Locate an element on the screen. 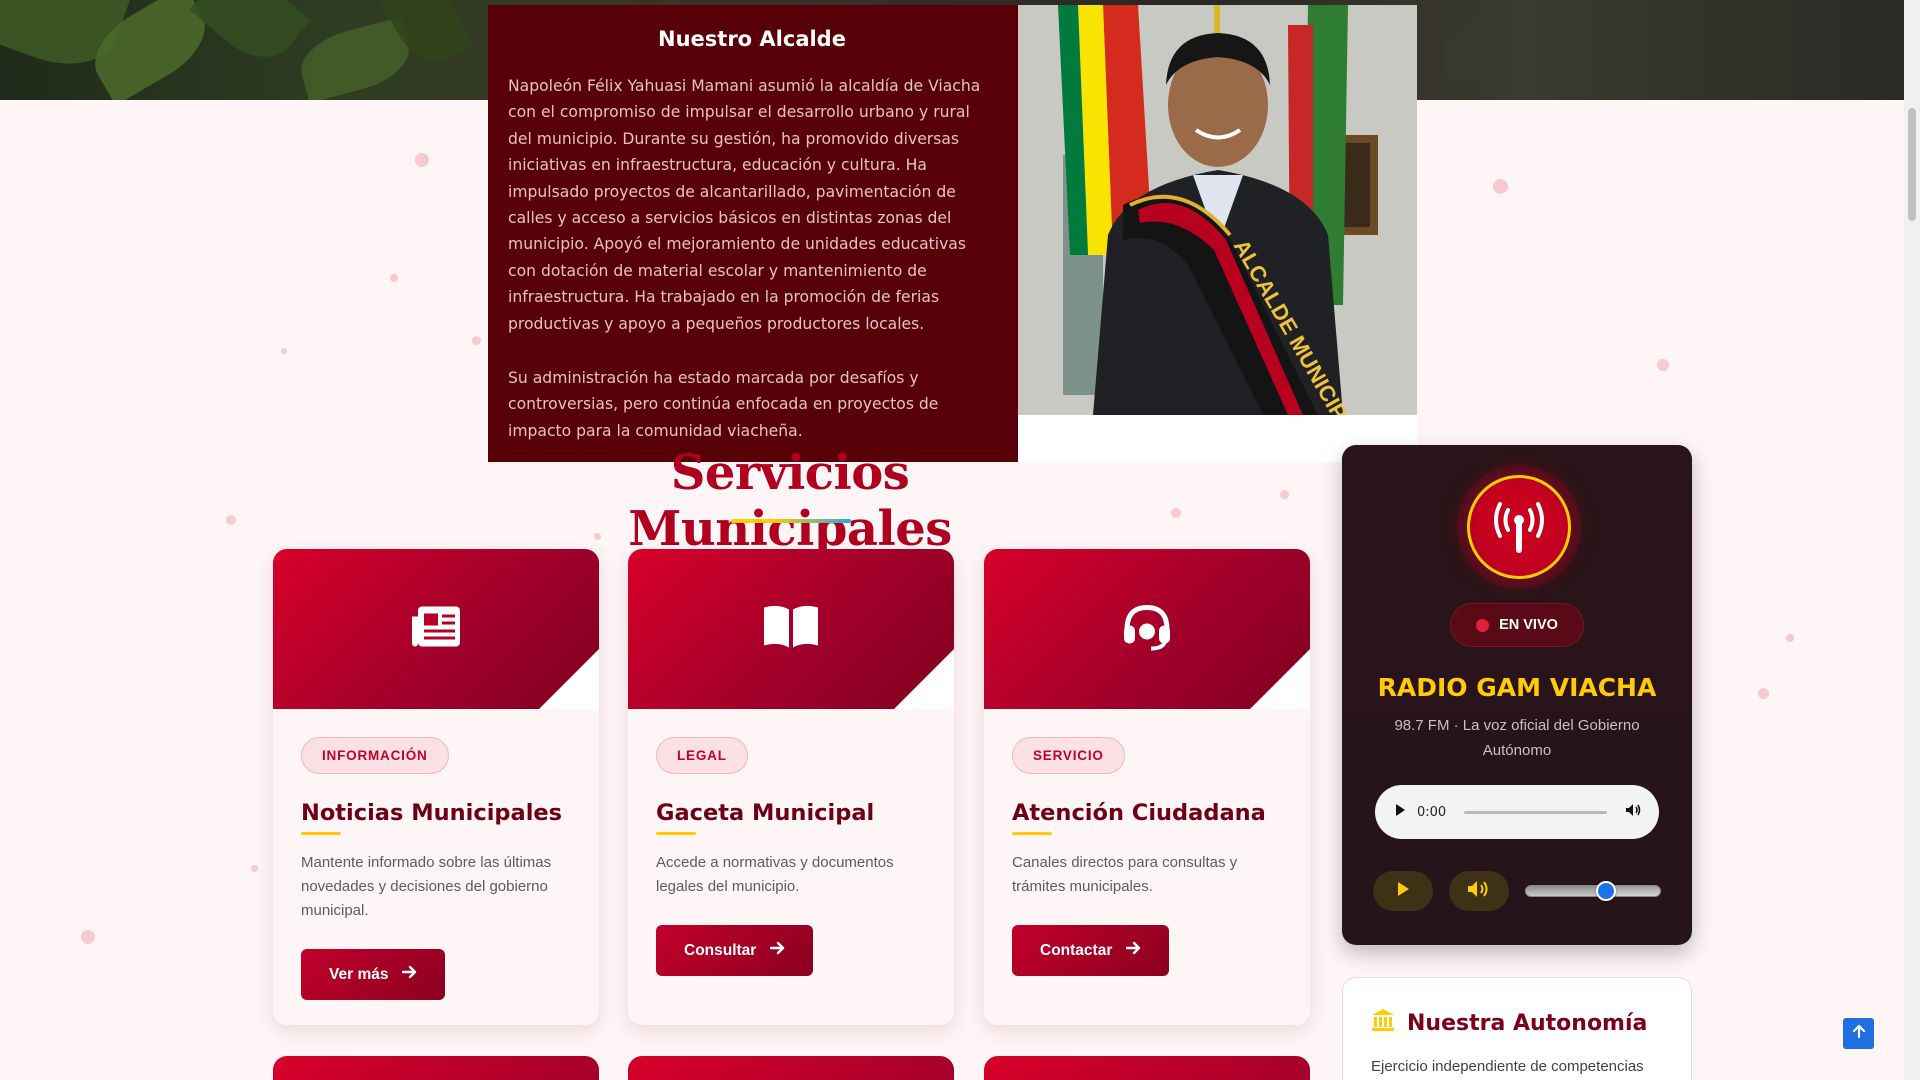 The width and height of the screenshot is (1920, 1080). newspaper-icon is located at coordinates (436, 629).